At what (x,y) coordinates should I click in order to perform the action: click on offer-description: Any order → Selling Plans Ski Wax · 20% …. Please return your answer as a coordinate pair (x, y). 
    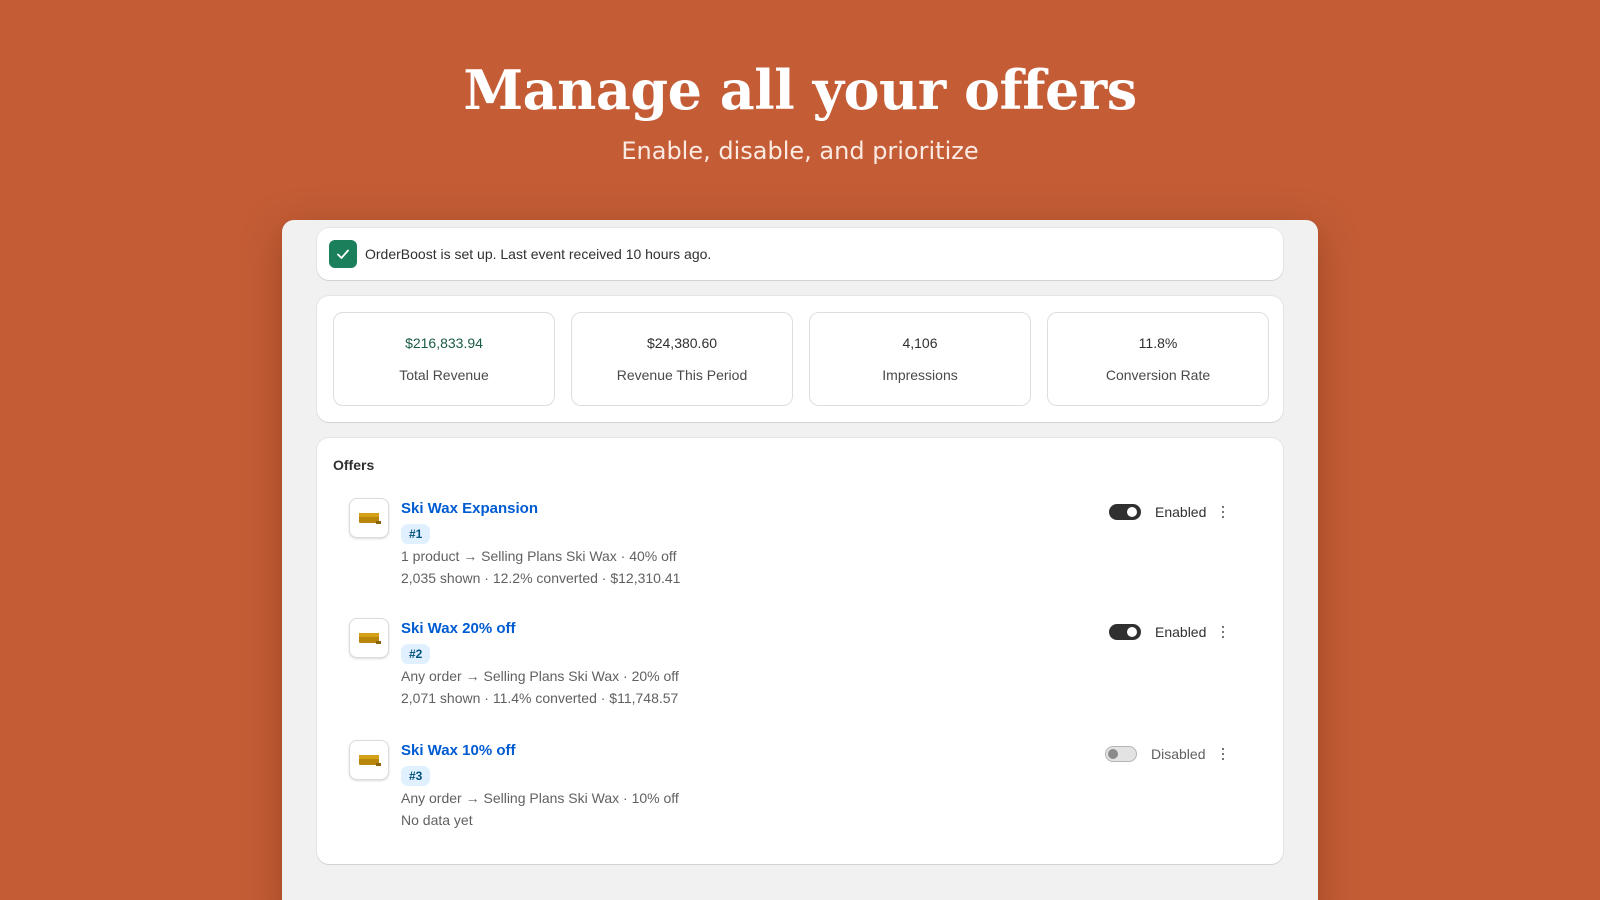
    Looking at the image, I should click on (540, 676).